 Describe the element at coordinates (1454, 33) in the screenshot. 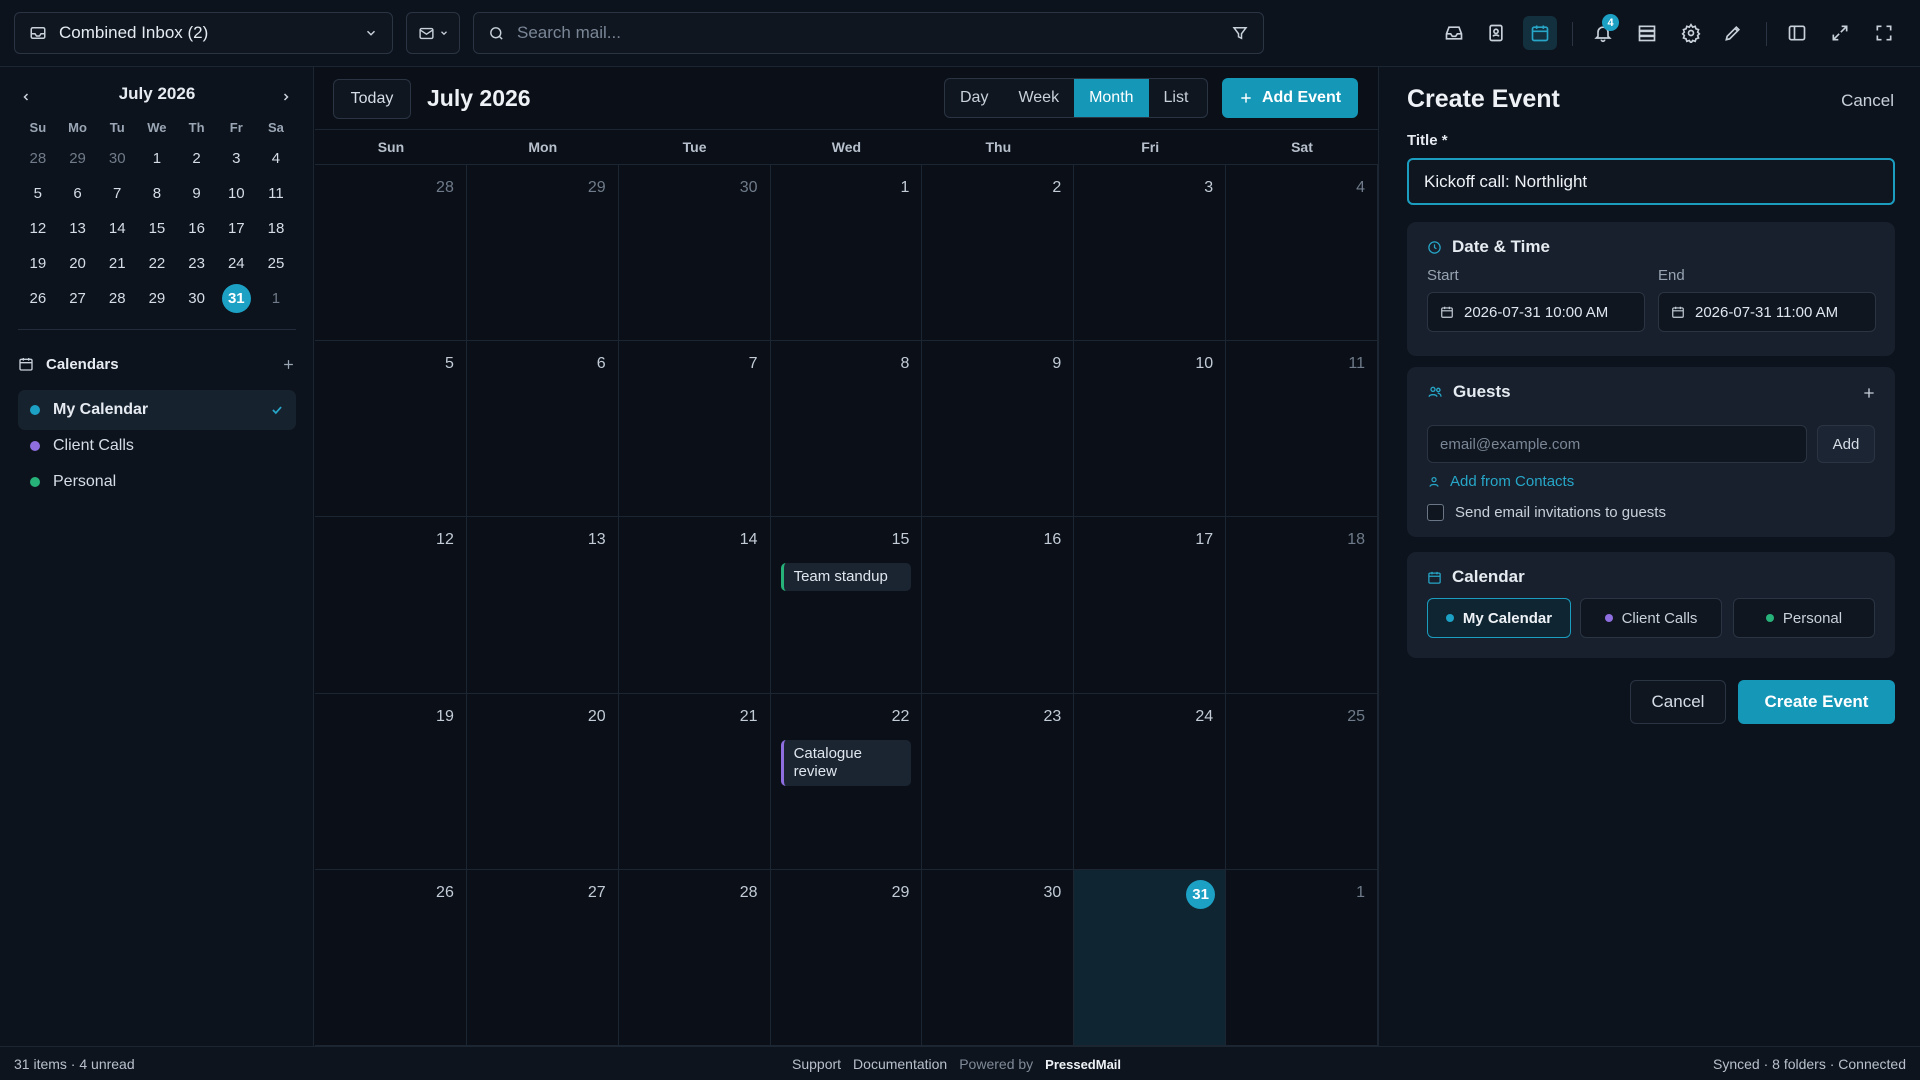

I see `inbox-tray-icon` at that location.